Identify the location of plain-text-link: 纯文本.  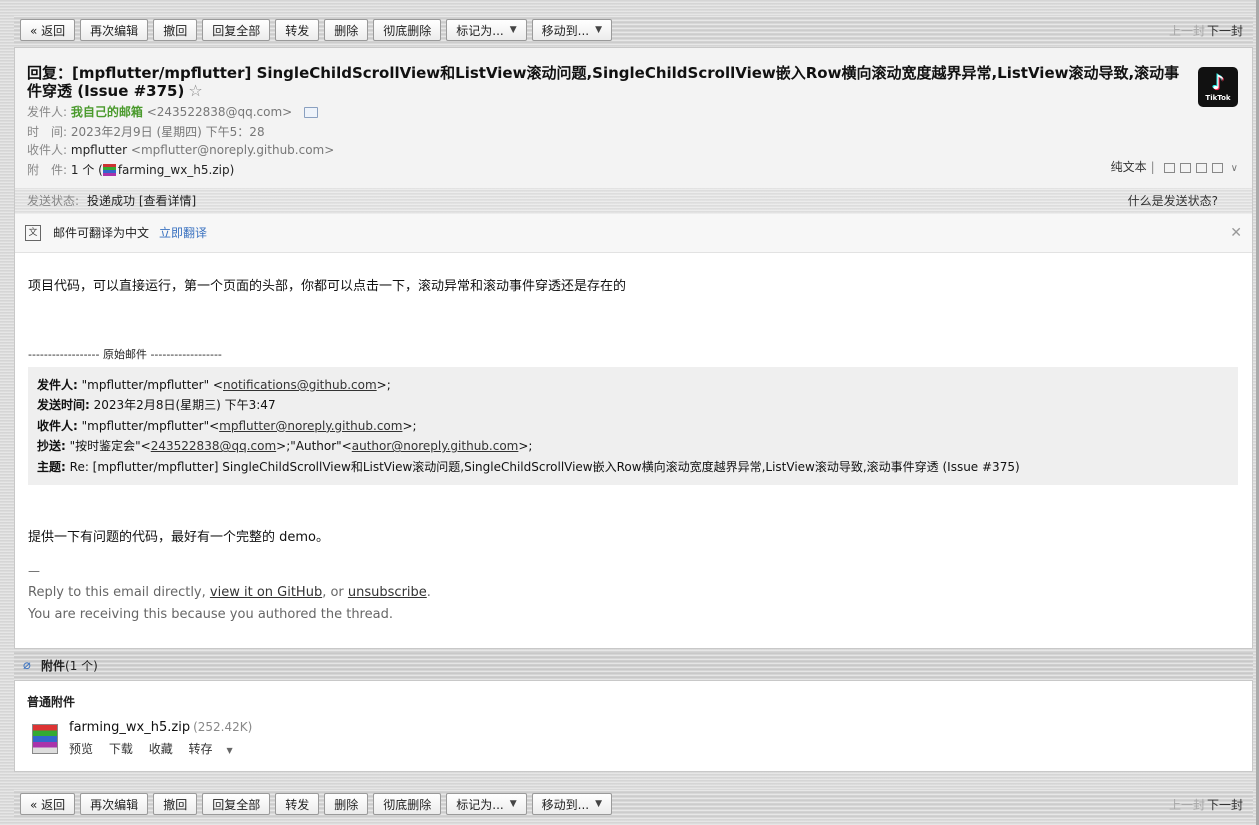
(1129, 167).